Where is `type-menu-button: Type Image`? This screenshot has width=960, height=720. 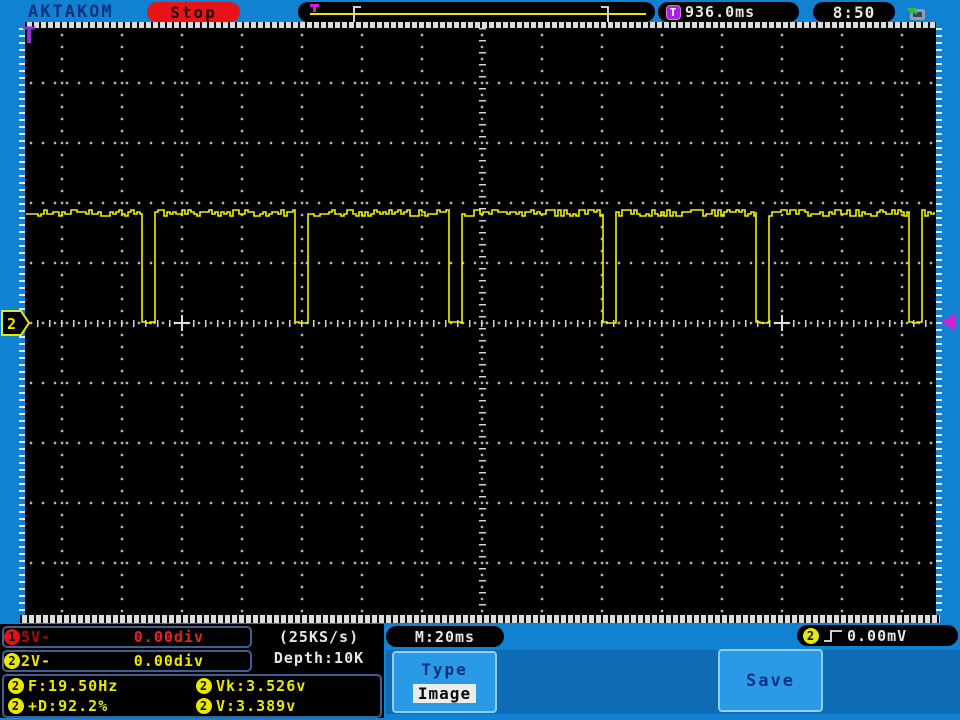 type-menu-button: Type Image is located at coordinates (444, 682).